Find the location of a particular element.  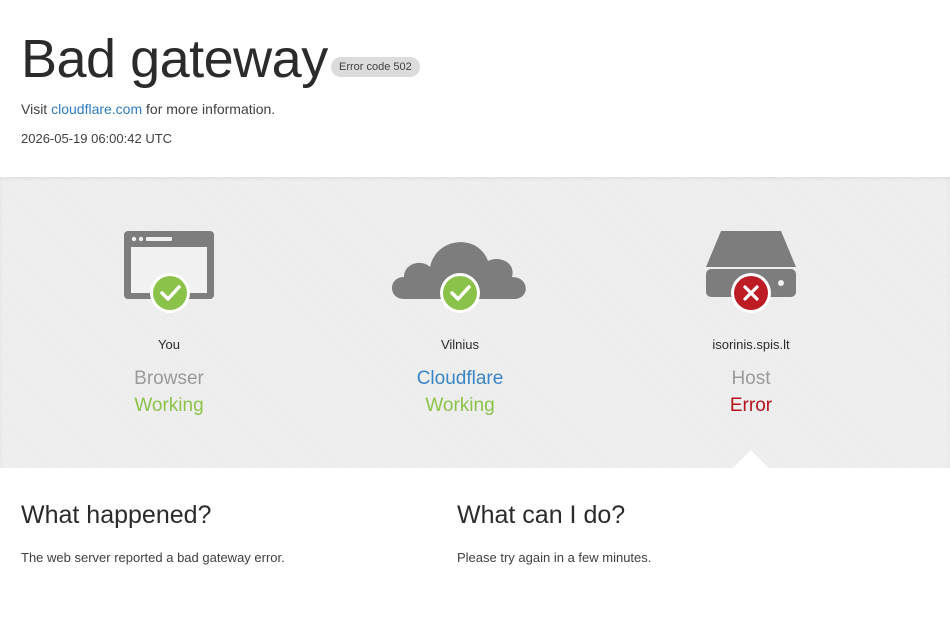

status-kind: Browser is located at coordinates (169, 378).